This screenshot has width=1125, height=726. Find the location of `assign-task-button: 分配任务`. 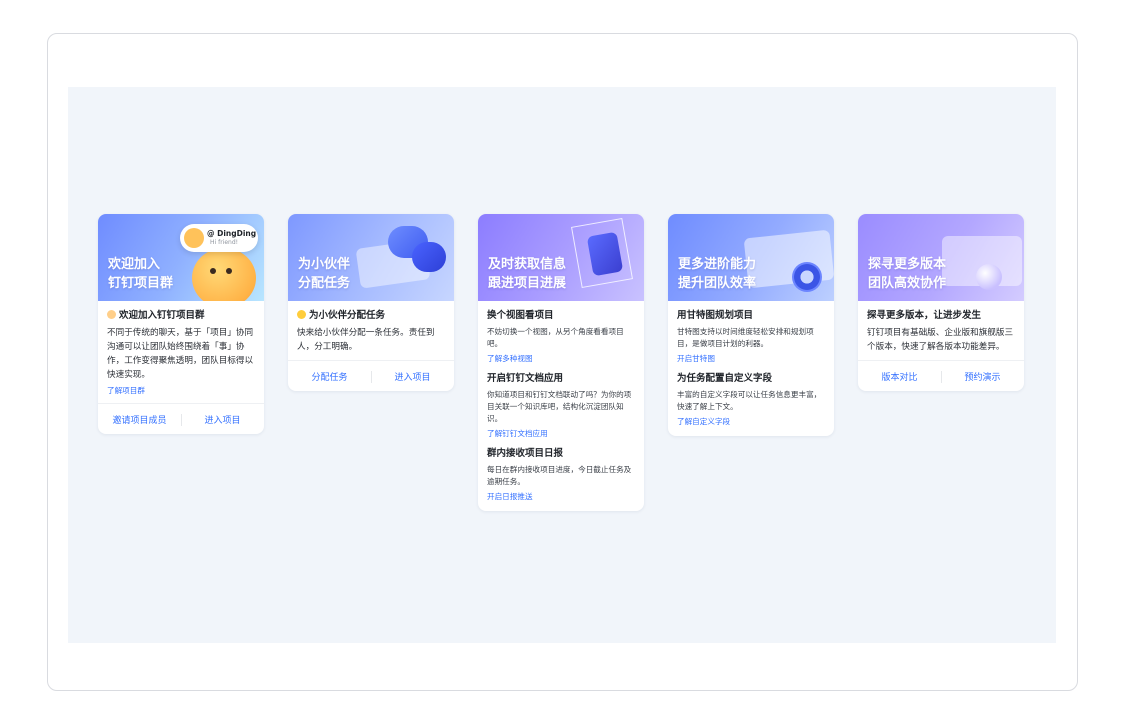

assign-task-button: 分配任务 is located at coordinates (329, 376).